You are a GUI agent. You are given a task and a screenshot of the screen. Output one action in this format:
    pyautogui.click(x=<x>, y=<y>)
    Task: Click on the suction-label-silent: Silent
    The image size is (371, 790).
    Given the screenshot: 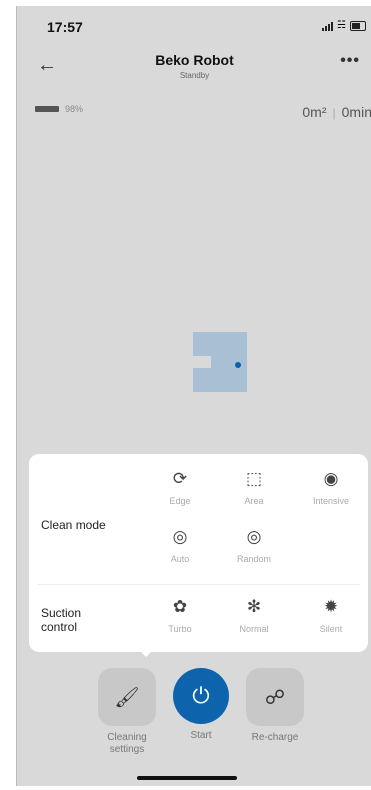 What is the action you would take?
    pyautogui.click(x=331, y=629)
    